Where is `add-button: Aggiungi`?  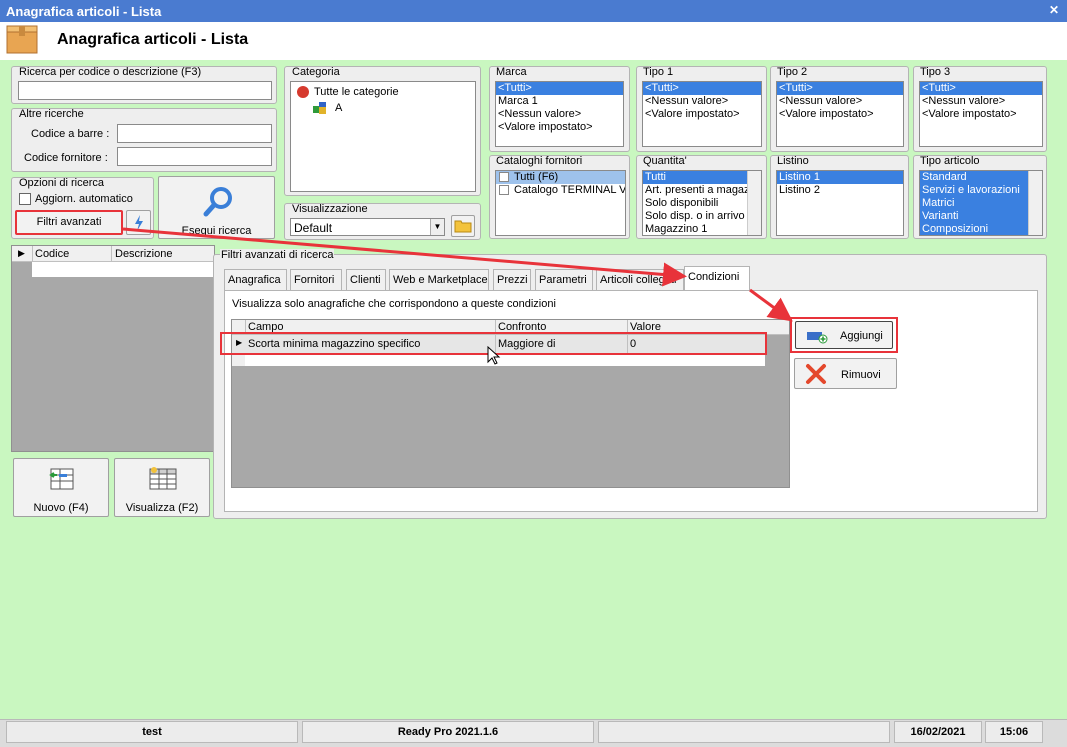
add-button: Aggiungi is located at coordinates (844, 335).